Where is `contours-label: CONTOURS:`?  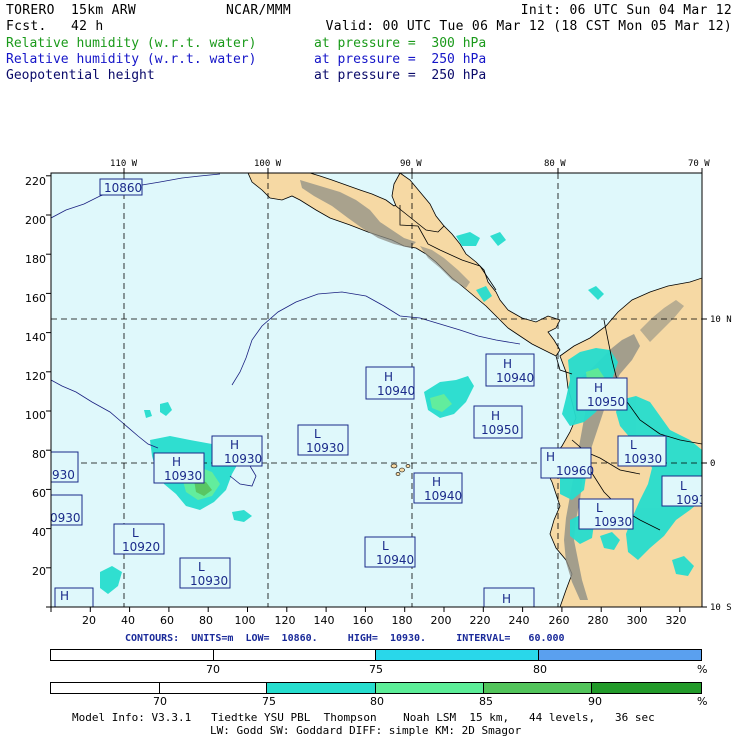 contours-label: CONTOURS: is located at coordinates (152, 638).